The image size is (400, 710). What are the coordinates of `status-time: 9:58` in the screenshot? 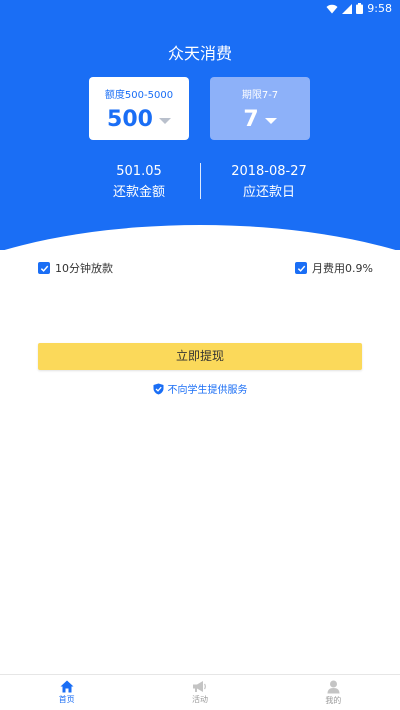 It's located at (379, 8).